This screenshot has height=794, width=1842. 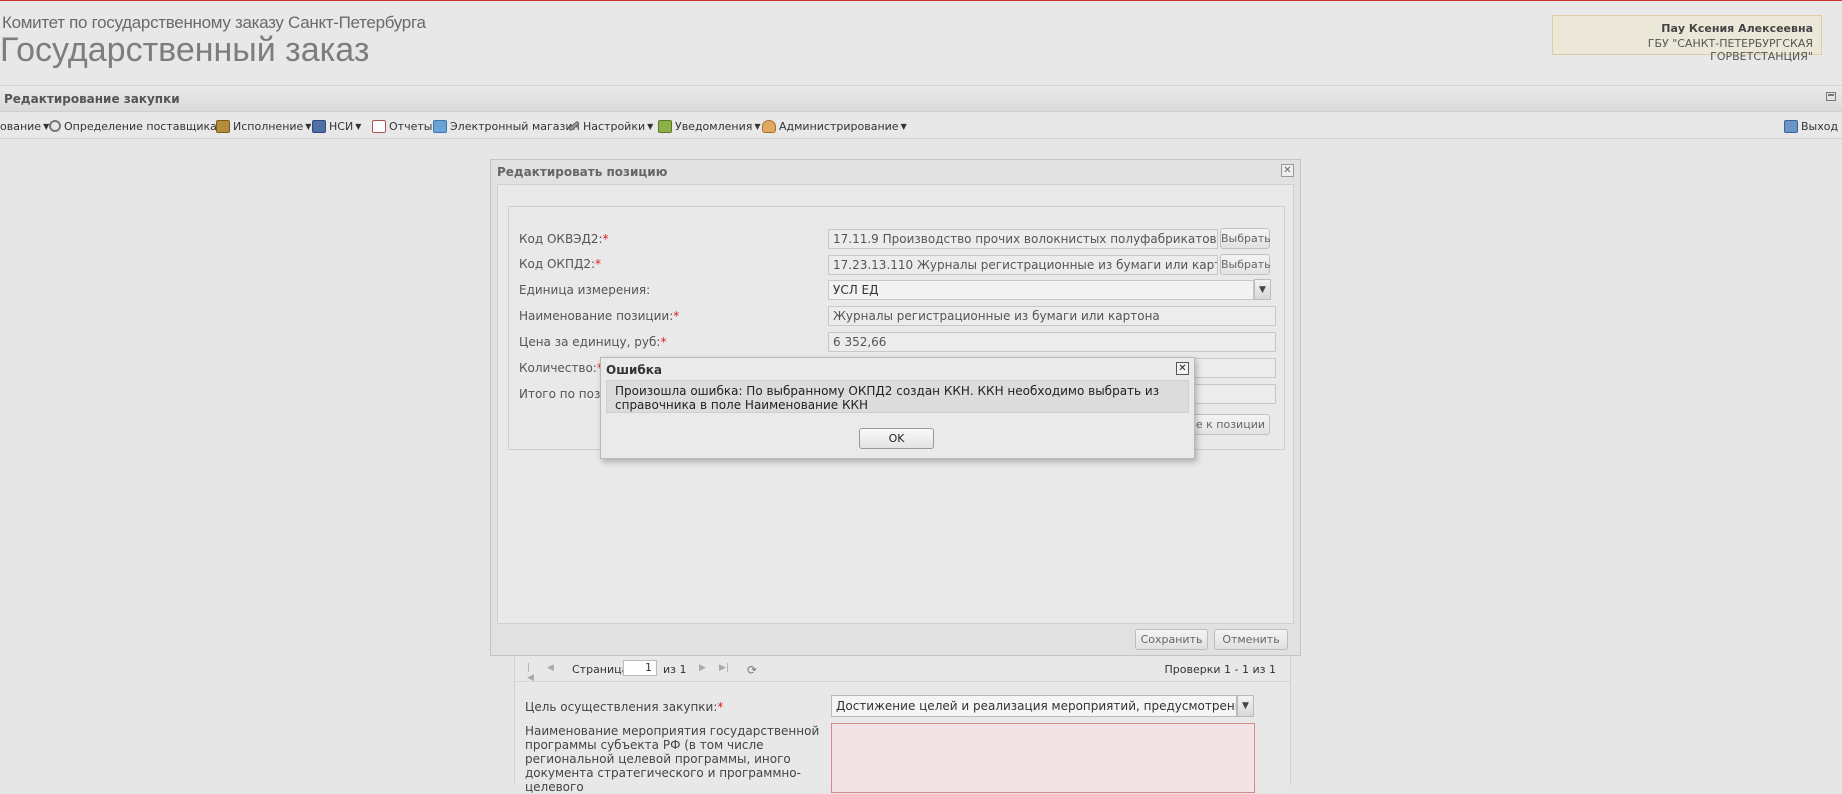 I want to click on price-field: 6 352,66, so click(x=1052, y=342).